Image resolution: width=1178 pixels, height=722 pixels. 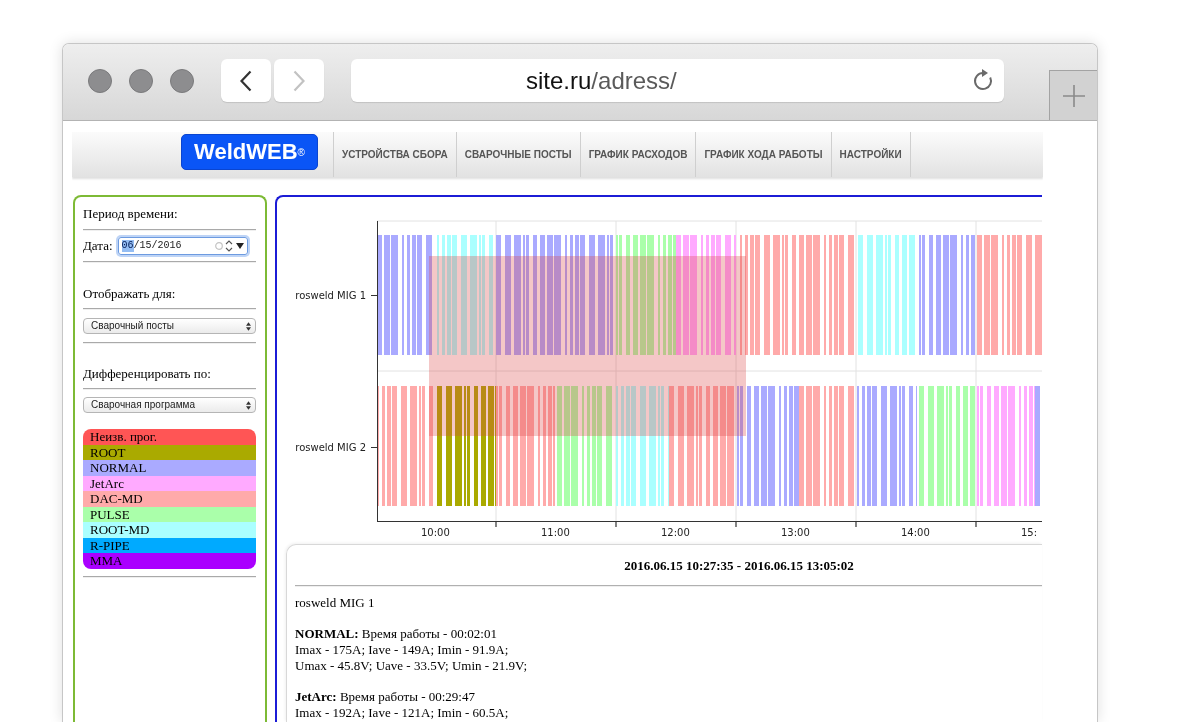 What do you see at coordinates (239, 246) in the screenshot?
I see `caret-down-icon` at bounding box center [239, 246].